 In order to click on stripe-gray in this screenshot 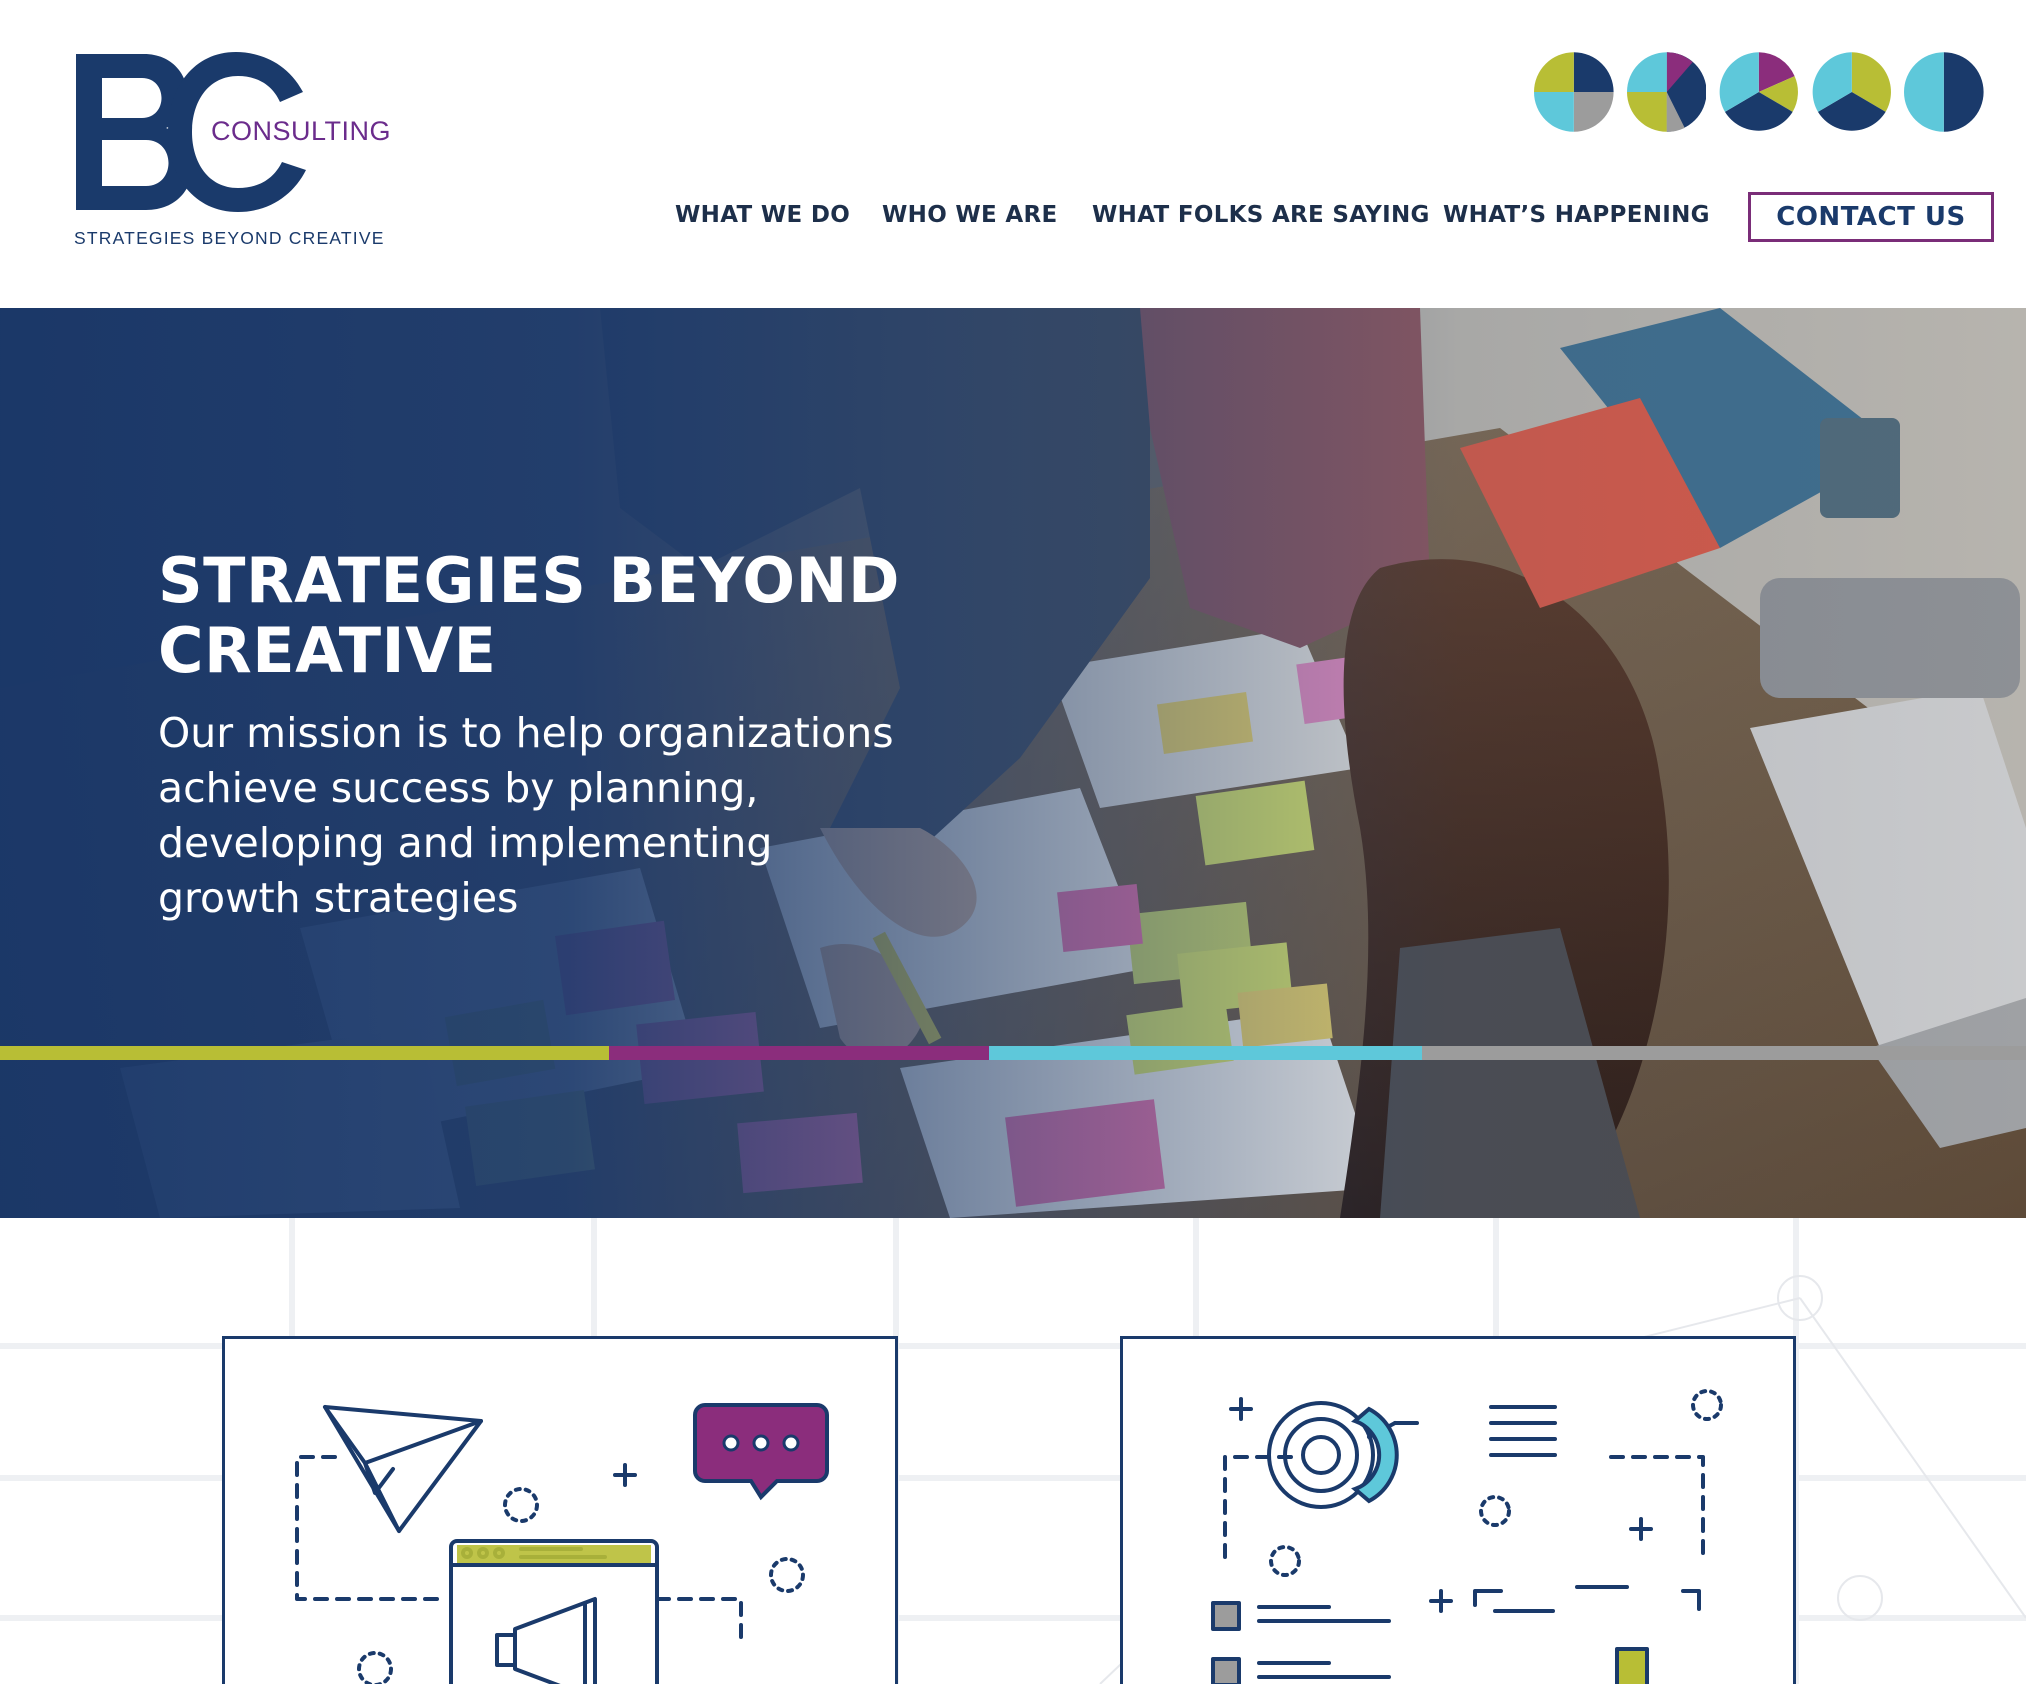, I will do `click(1724, 1053)`.